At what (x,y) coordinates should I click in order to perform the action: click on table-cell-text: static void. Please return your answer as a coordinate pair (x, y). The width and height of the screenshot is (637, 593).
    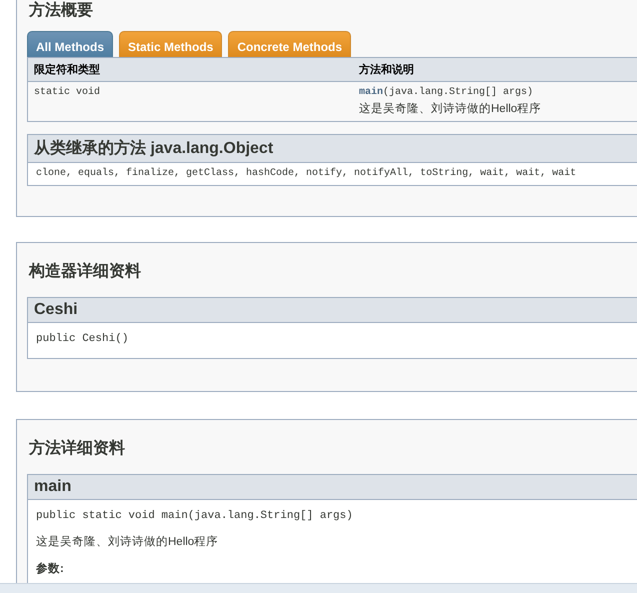
    Looking at the image, I should click on (67, 93).